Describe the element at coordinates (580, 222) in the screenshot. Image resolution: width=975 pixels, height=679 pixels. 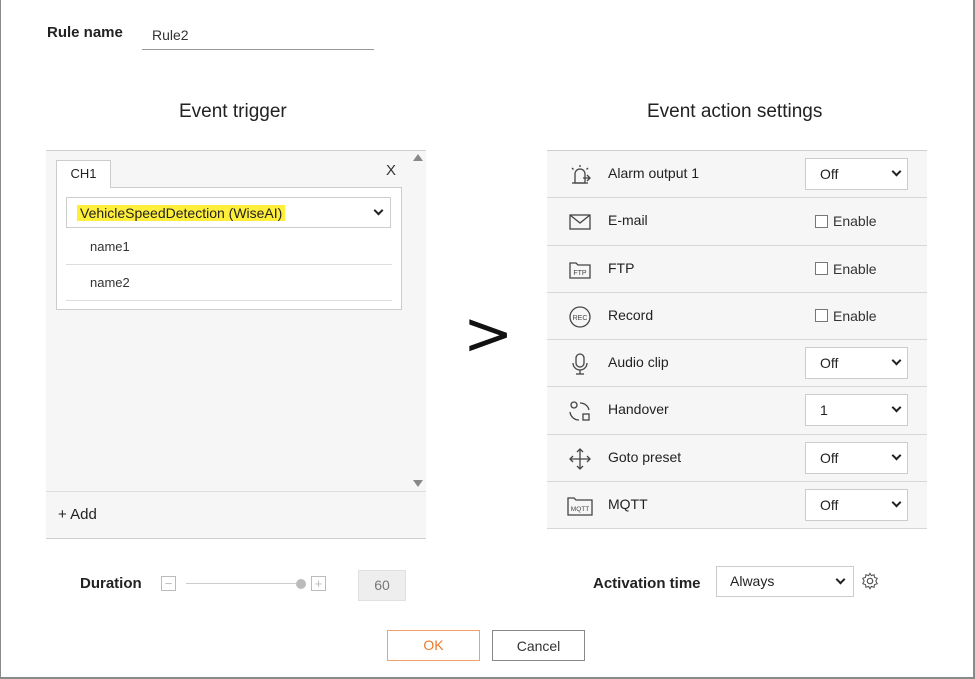
I see `envelope-icon` at that location.